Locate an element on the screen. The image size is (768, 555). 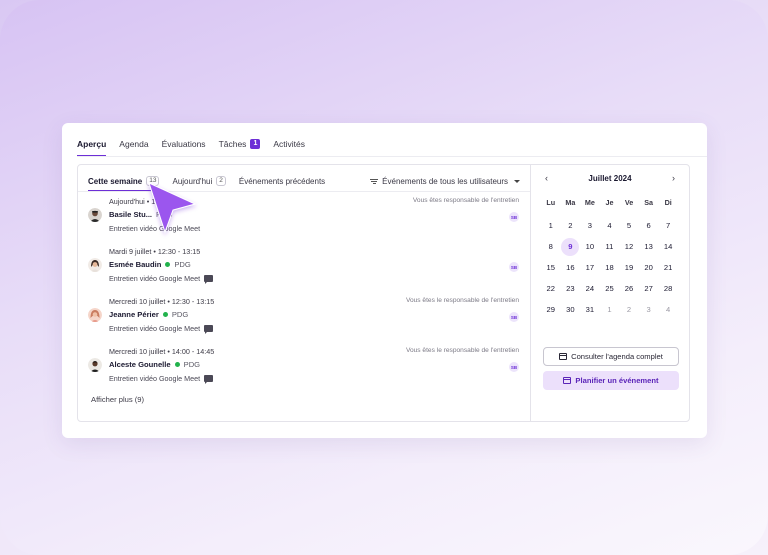
tab-evaluations: Évaluations is located at coordinates (184, 147).